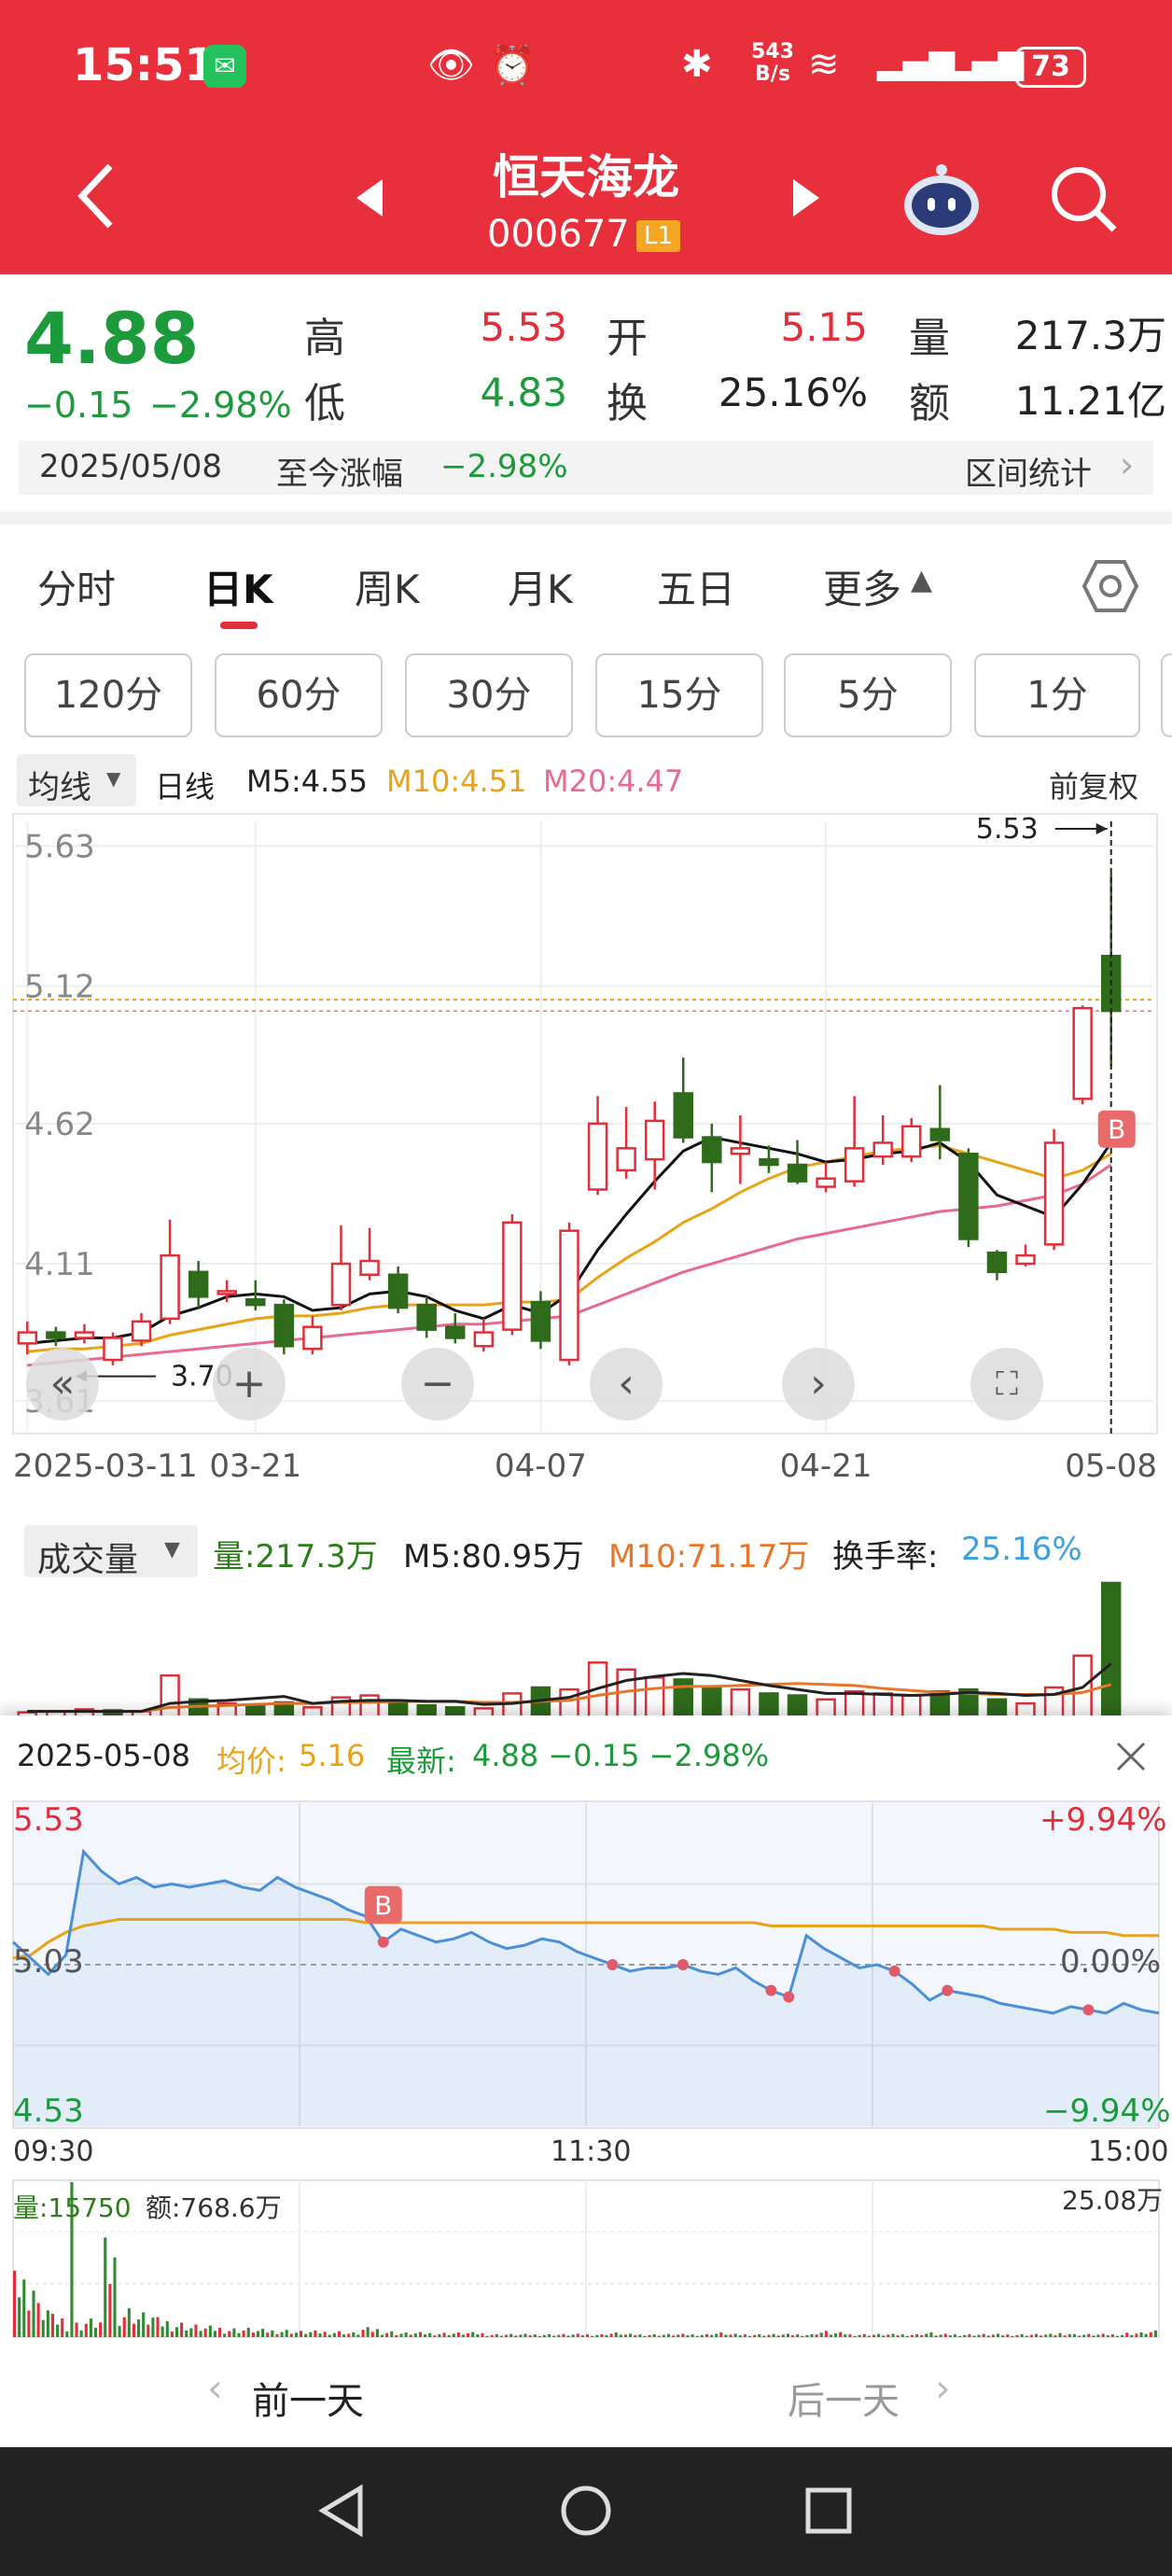 The image size is (1172, 2576). I want to click on interval-more, so click(1166, 695).